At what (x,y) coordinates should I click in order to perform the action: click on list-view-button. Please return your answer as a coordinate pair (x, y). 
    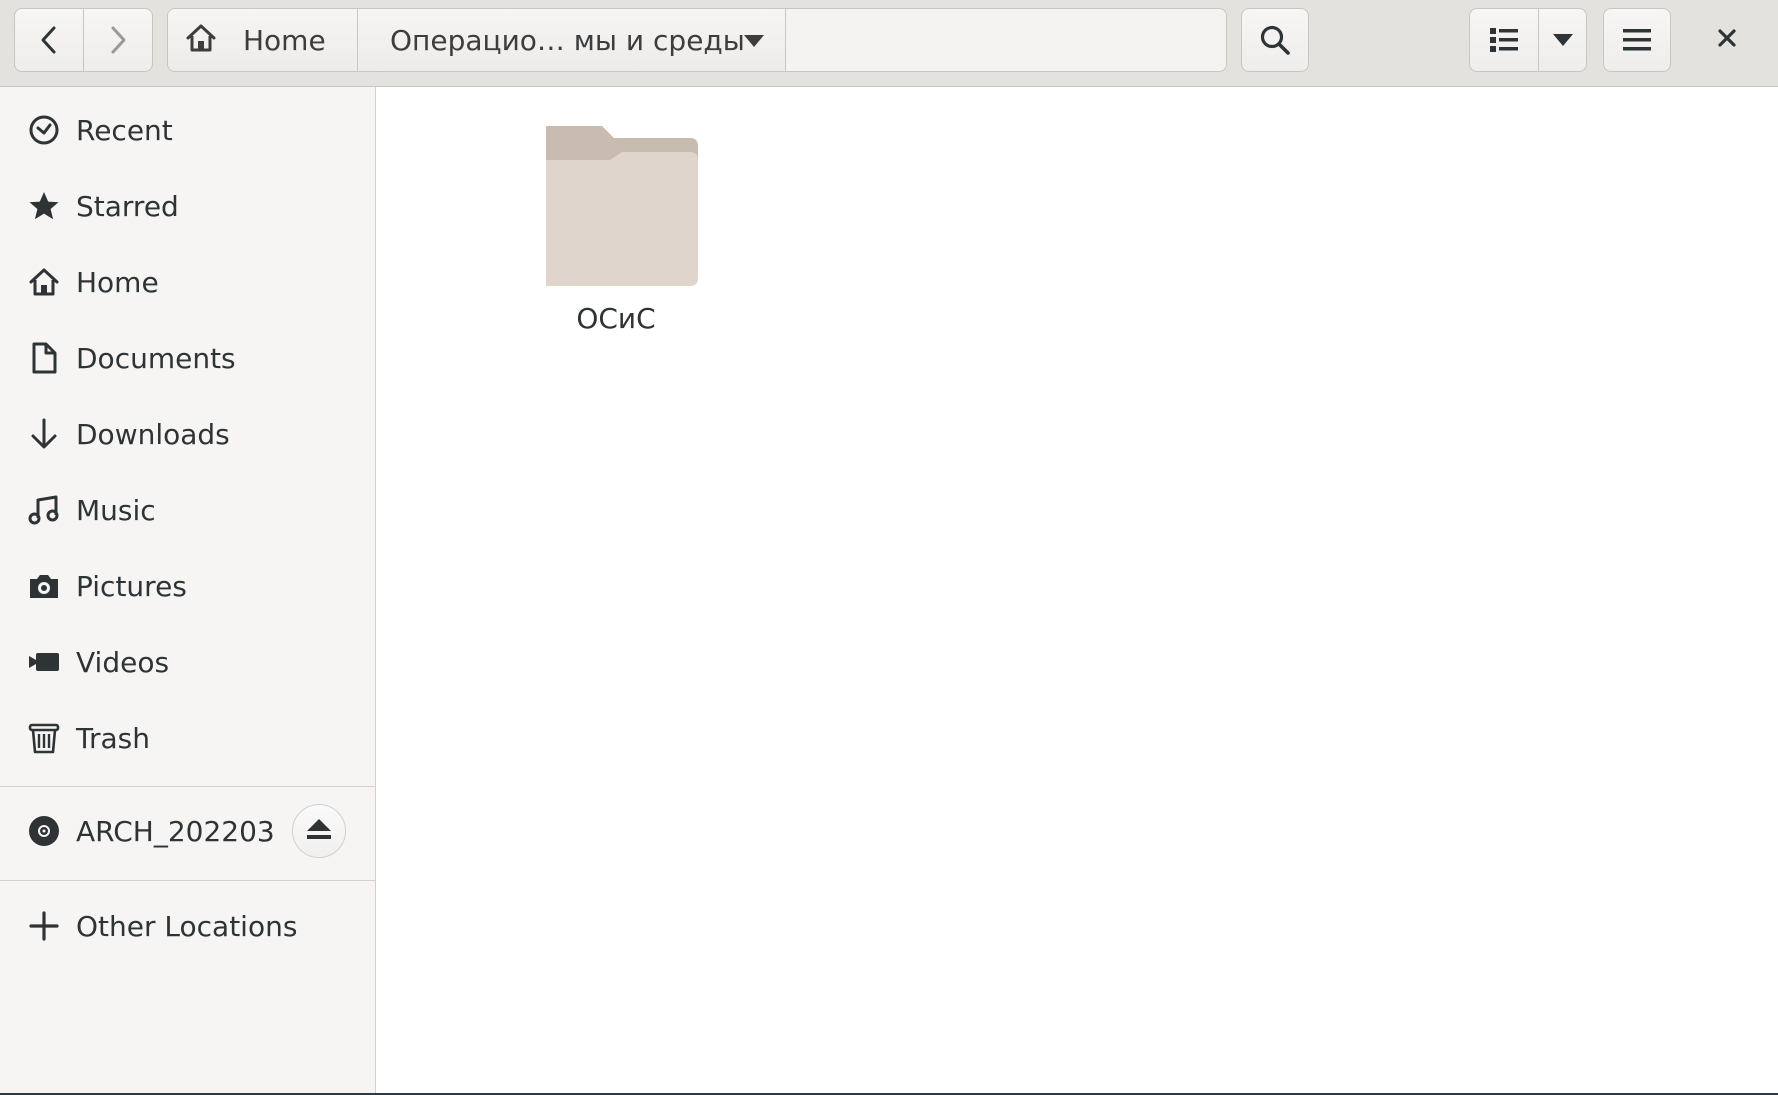
    Looking at the image, I should click on (1504, 40).